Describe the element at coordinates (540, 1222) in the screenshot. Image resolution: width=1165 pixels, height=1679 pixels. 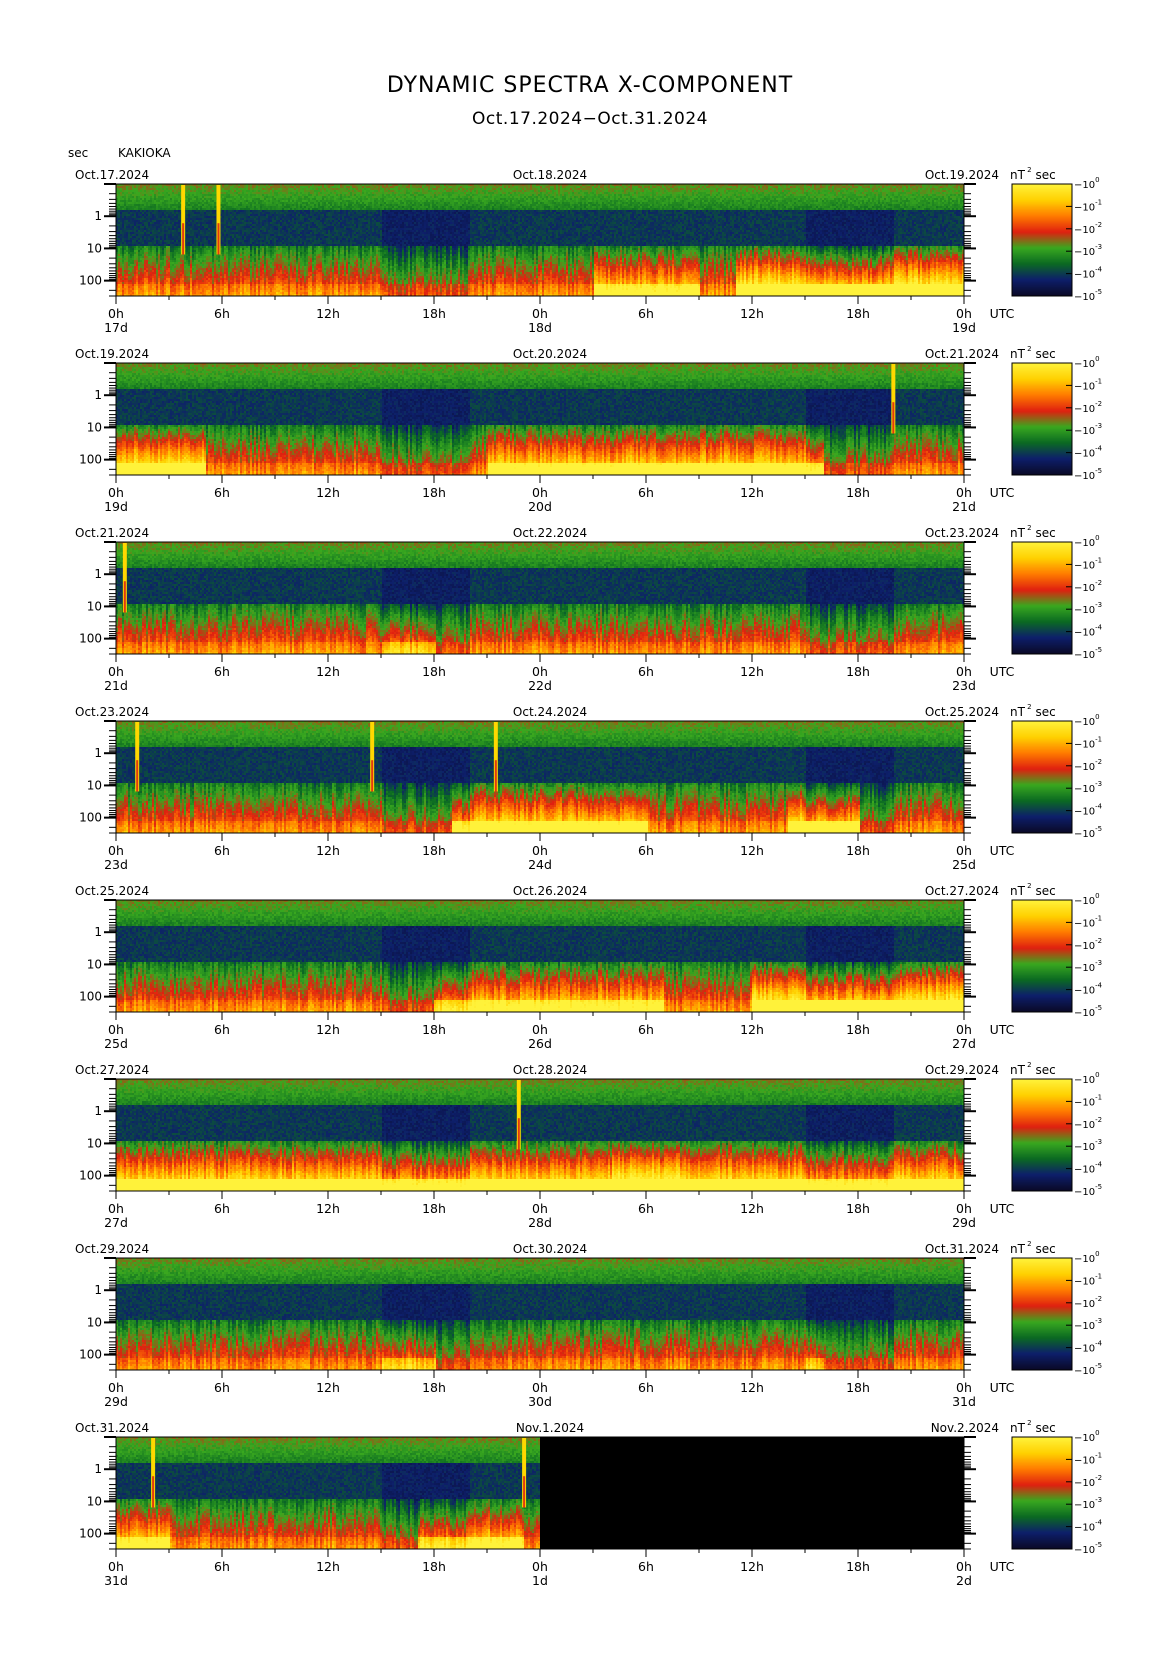
I see `day-label: 28d` at that location.